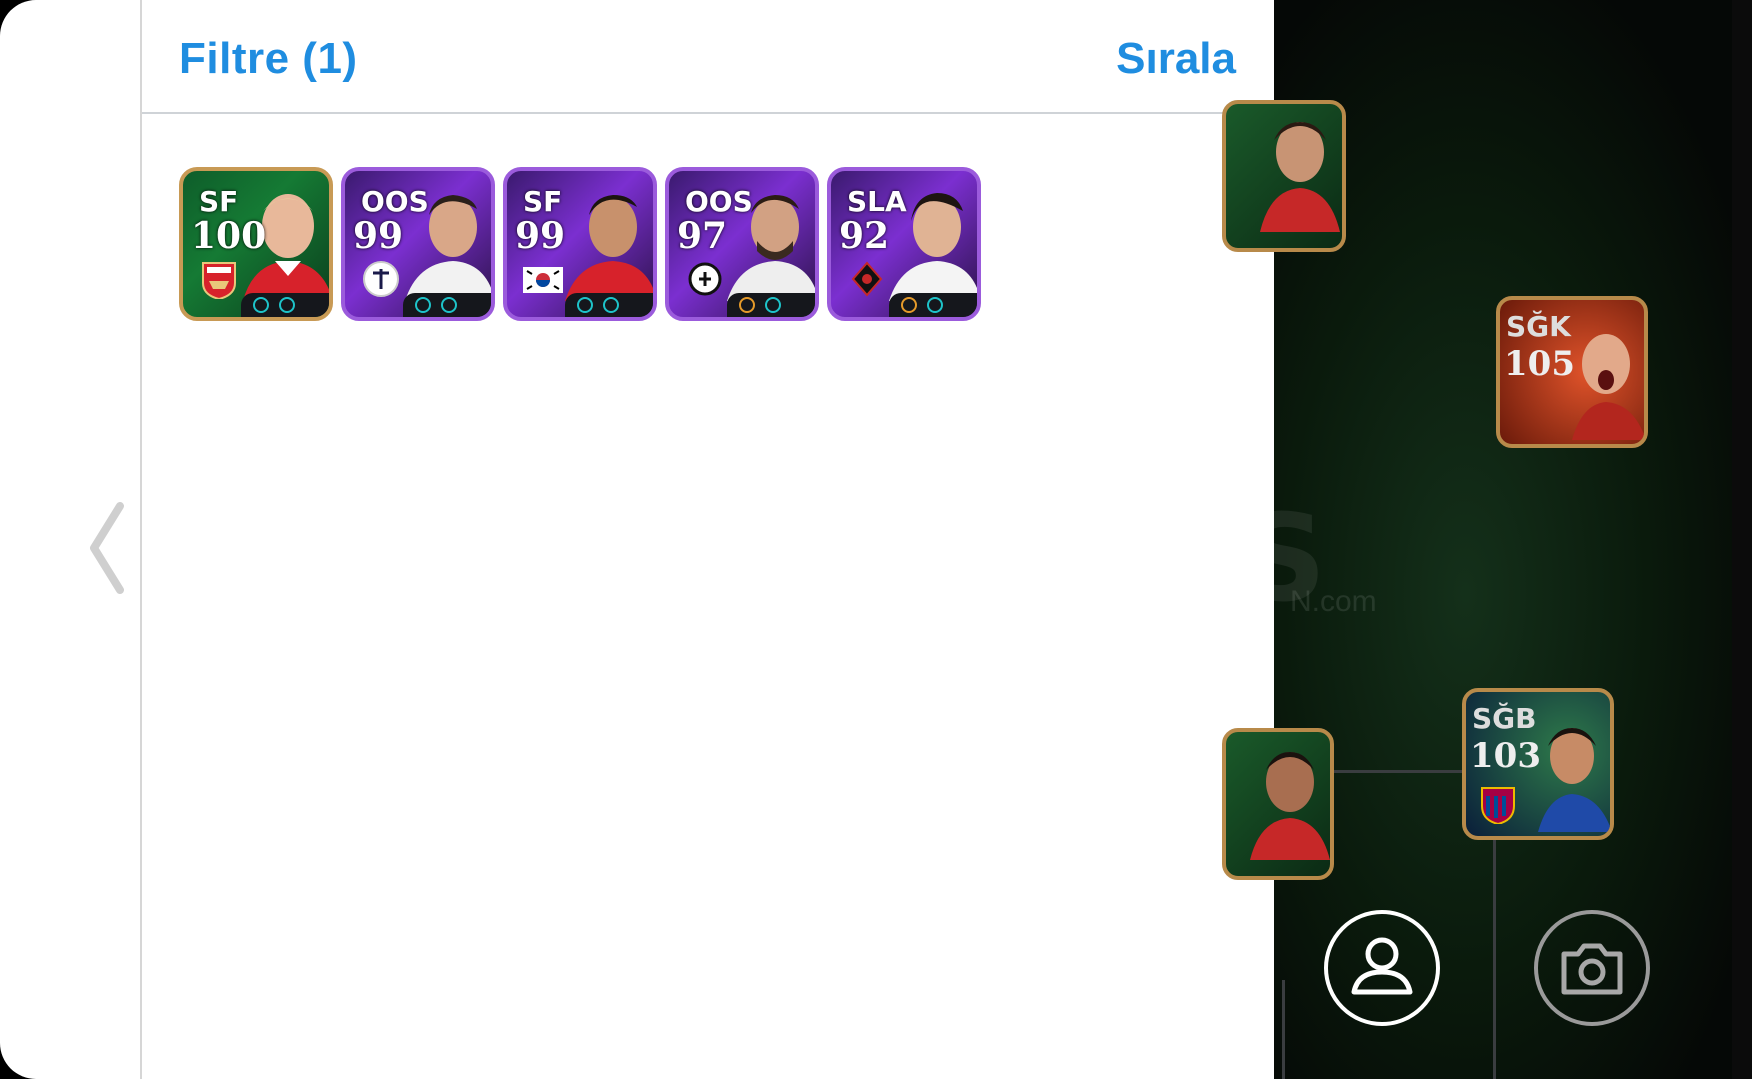 This screenshot has height=1079, width=1752. I want to click on arsenal-crest-icon, so click(219, 280).